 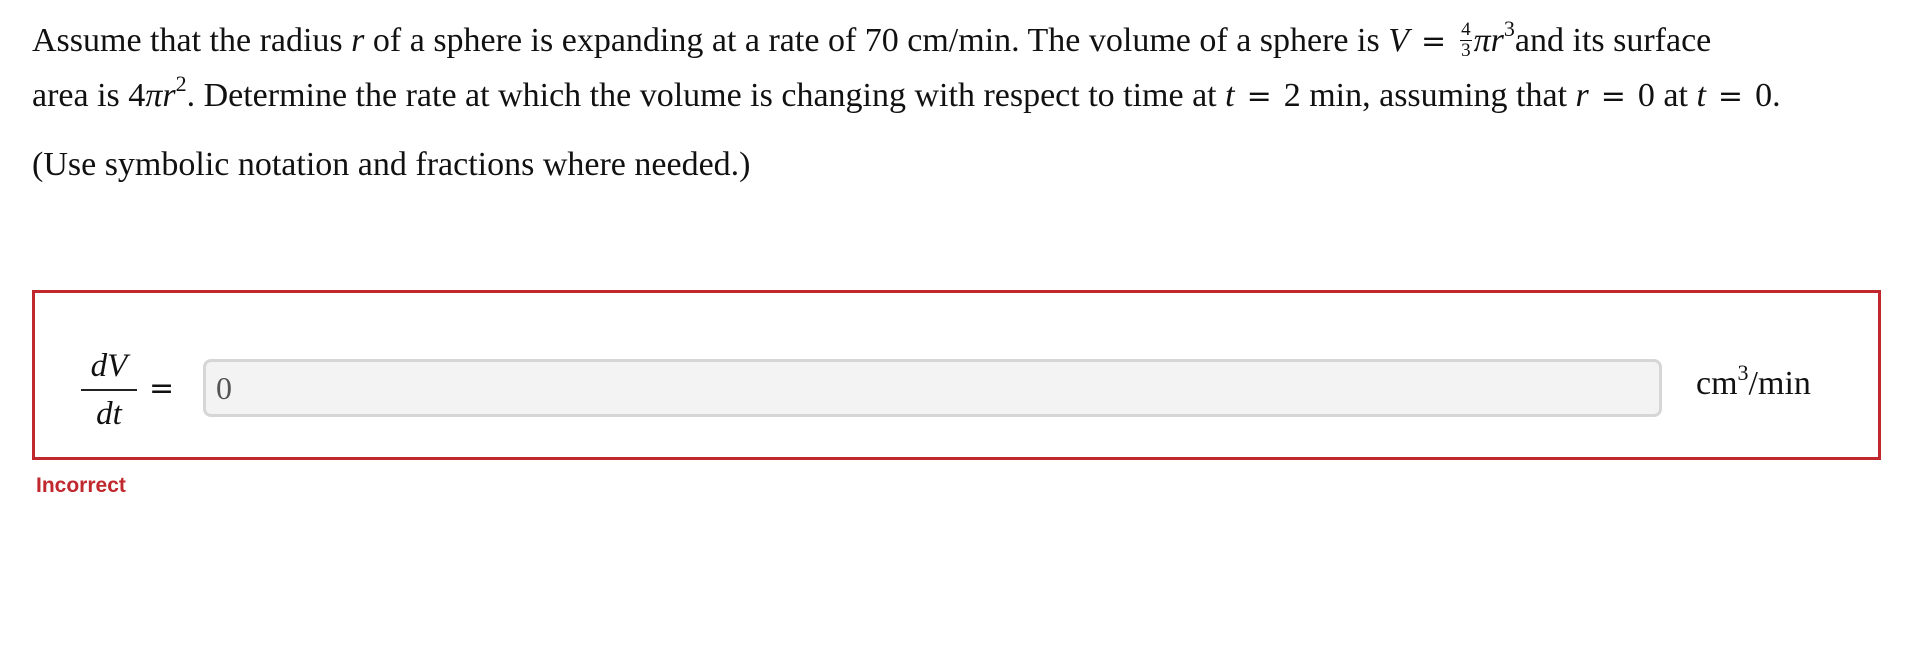 I want to click on answer-input, so click(x=932, y=388).